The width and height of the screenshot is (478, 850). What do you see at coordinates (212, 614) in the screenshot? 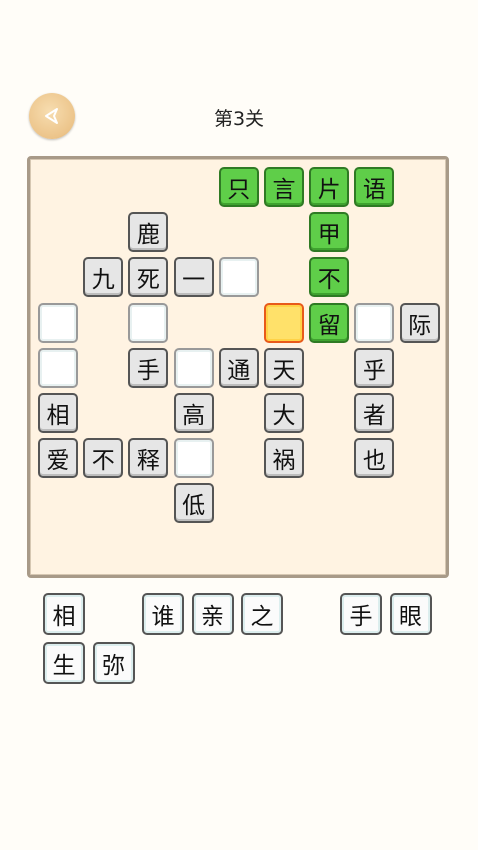
I see `choice-tile: 亲` at bounding box center [212, 614].